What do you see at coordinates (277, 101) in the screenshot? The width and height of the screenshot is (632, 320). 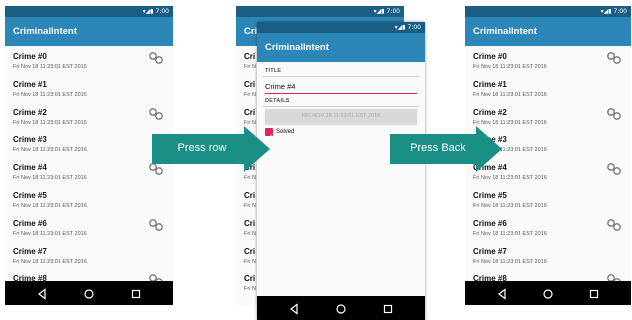 I see `details-section-label: DETAILS` at bounding box center [277, 101].